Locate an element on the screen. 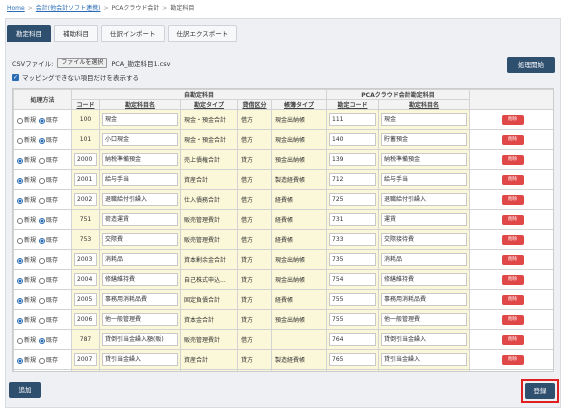  account-name-input: 退職給付引繰入 is located at coordinates (140, 199).